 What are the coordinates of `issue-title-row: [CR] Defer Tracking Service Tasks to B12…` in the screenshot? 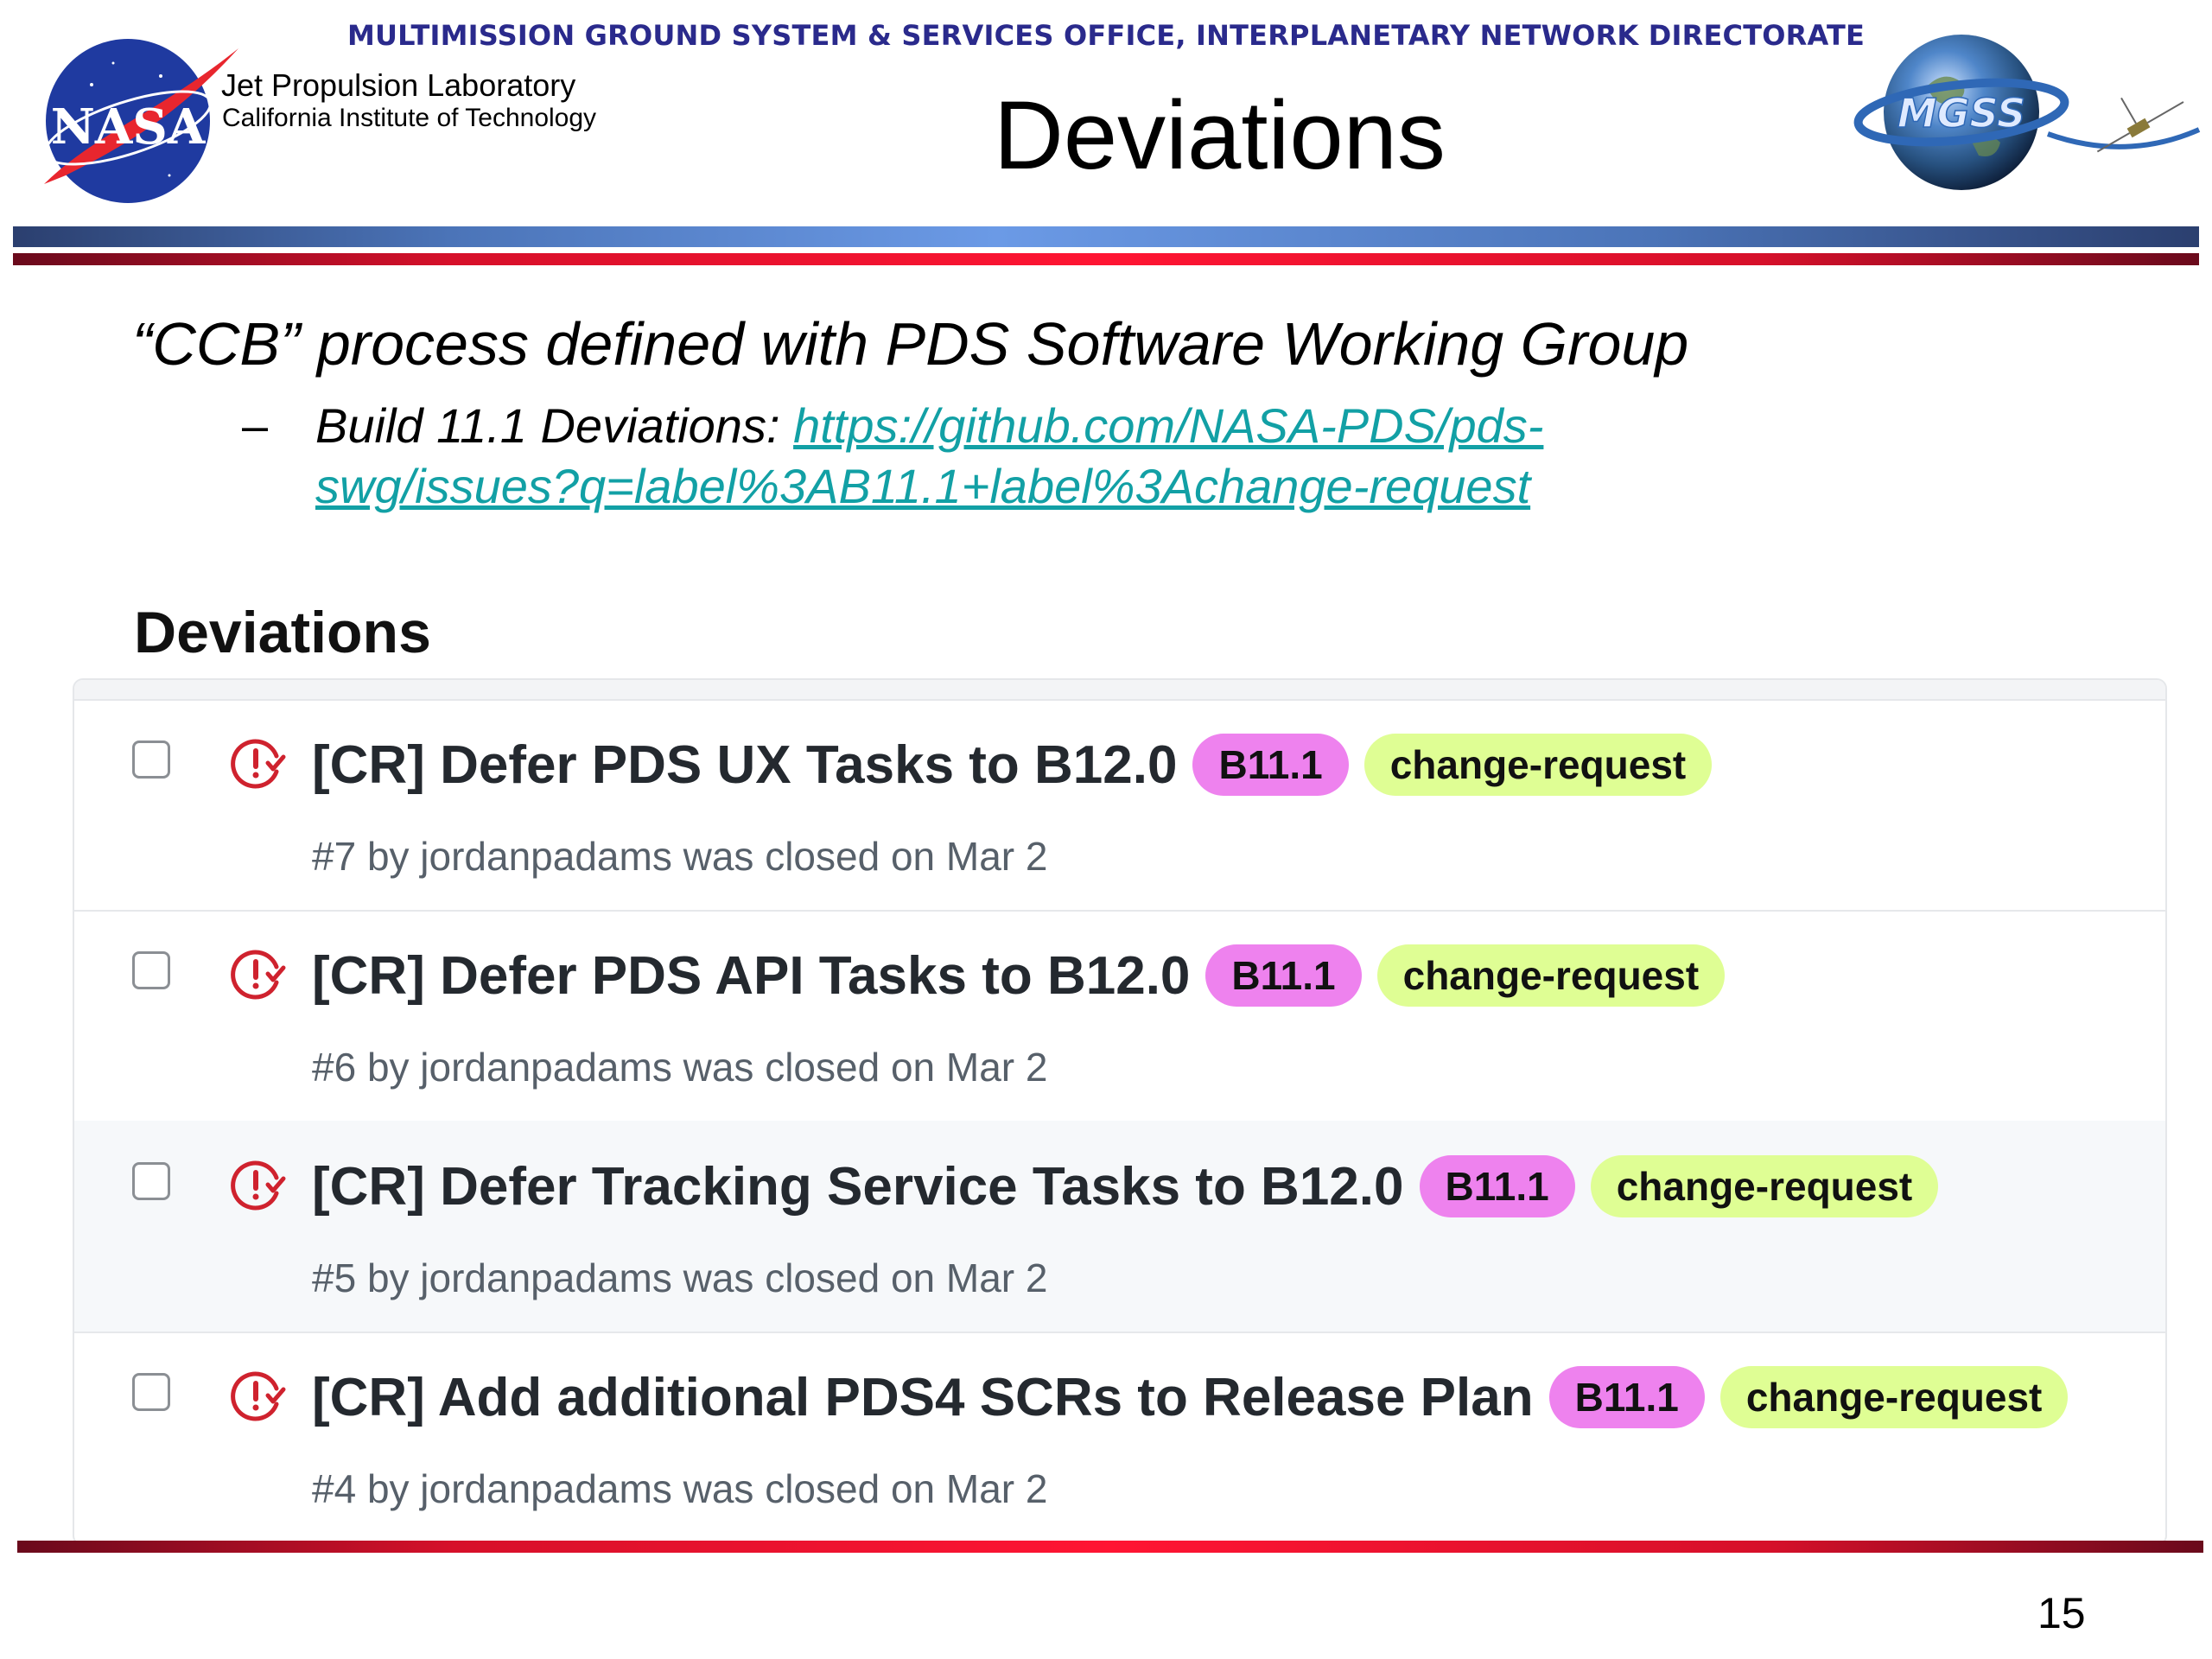 It's located at (1125, 1186).